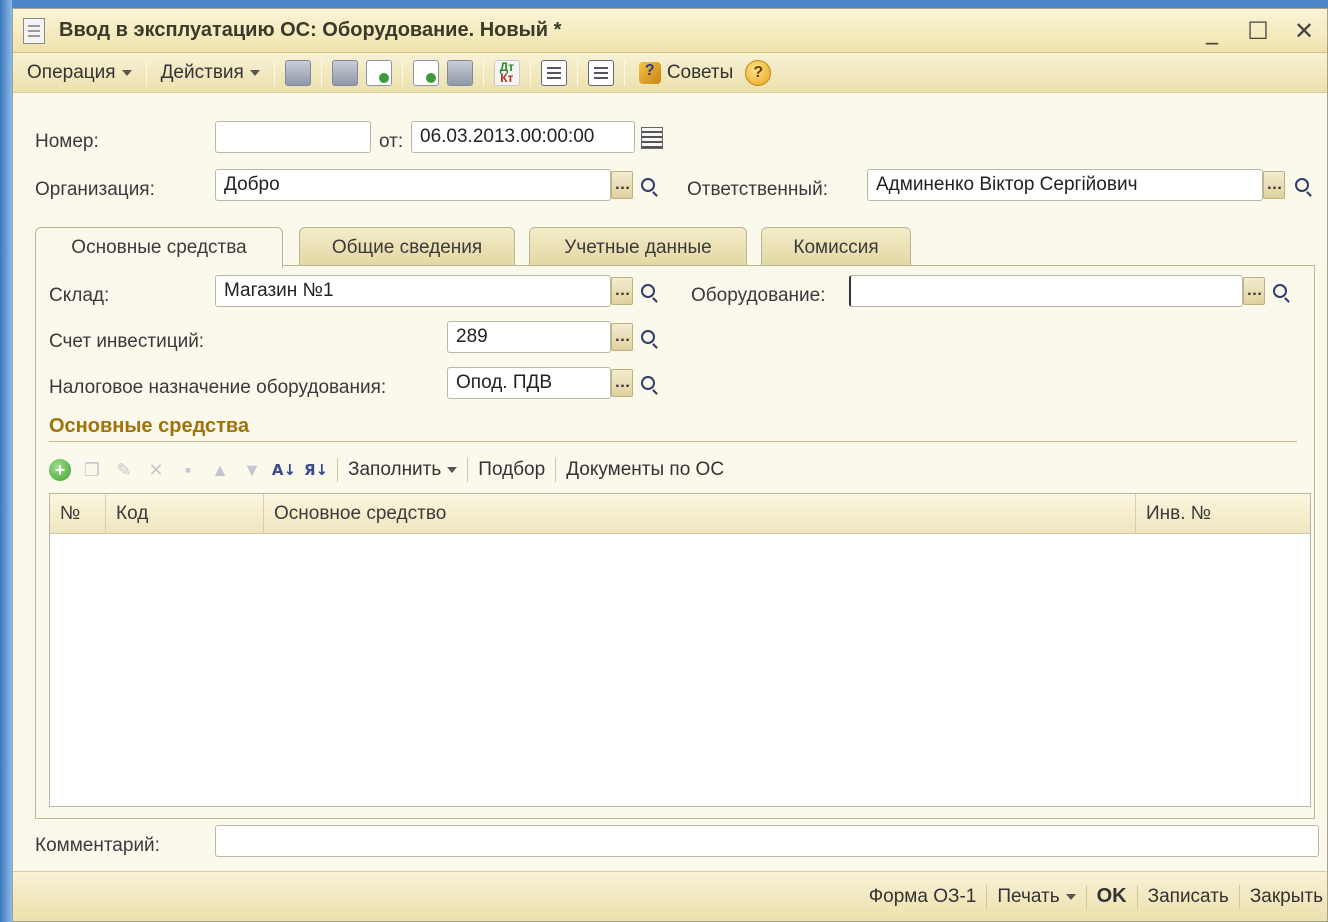  I want to click on investment-account-field: 289, so click(529, 337).